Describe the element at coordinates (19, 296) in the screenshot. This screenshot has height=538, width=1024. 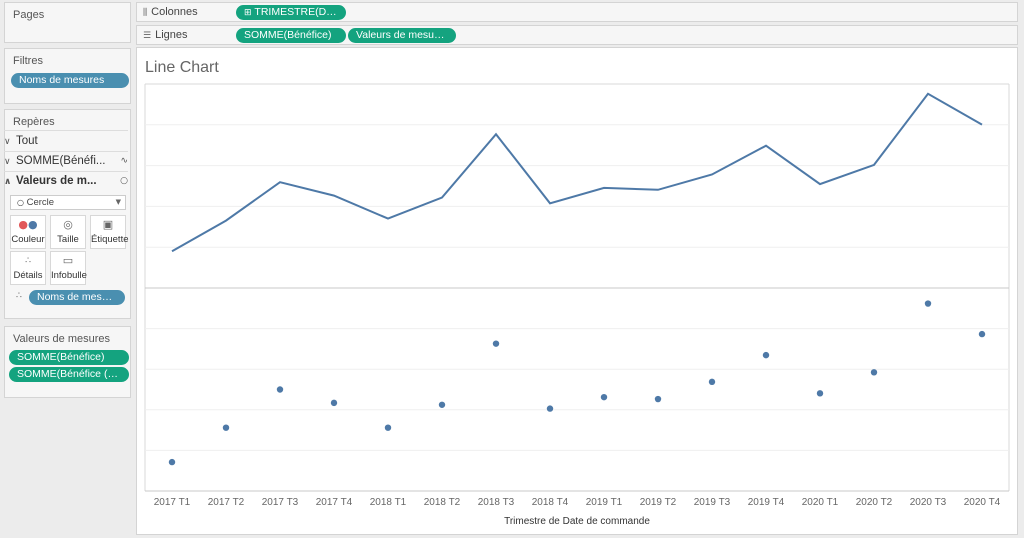
I see `details-dots-icon: ∴` at that location.